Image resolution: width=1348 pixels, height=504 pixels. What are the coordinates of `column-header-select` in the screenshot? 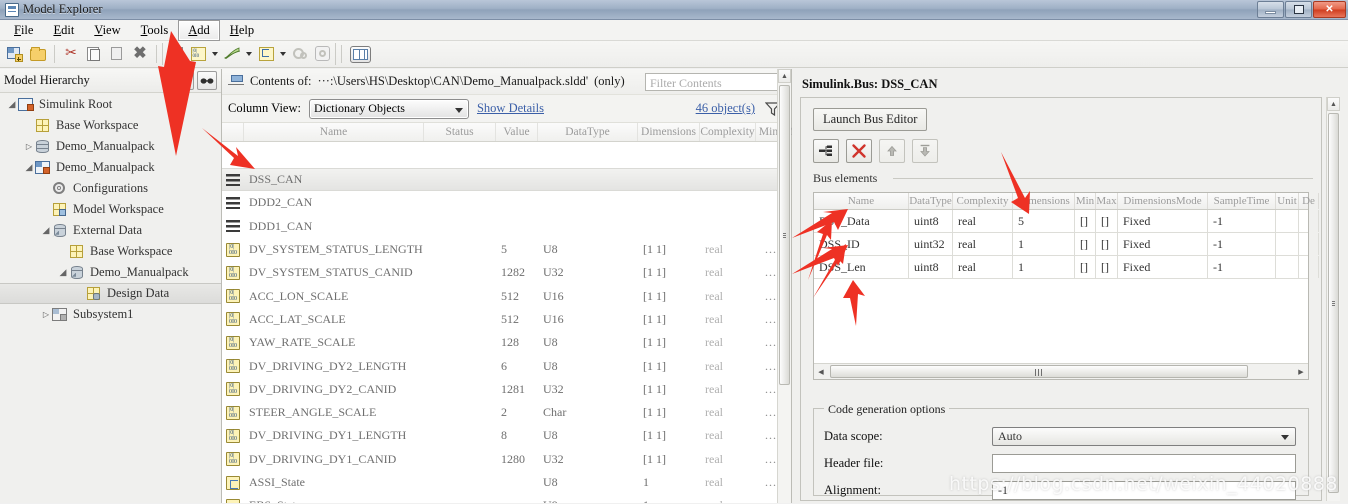 It's located at (233, 132).